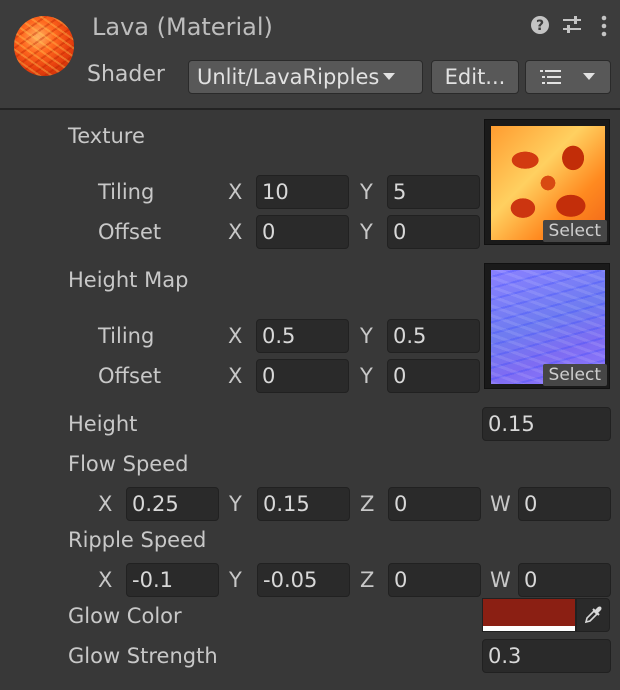 The width and height of the screenshot is (620, 690). I want to click on ripple-speed-y-axis: Y, so click(235, 580).